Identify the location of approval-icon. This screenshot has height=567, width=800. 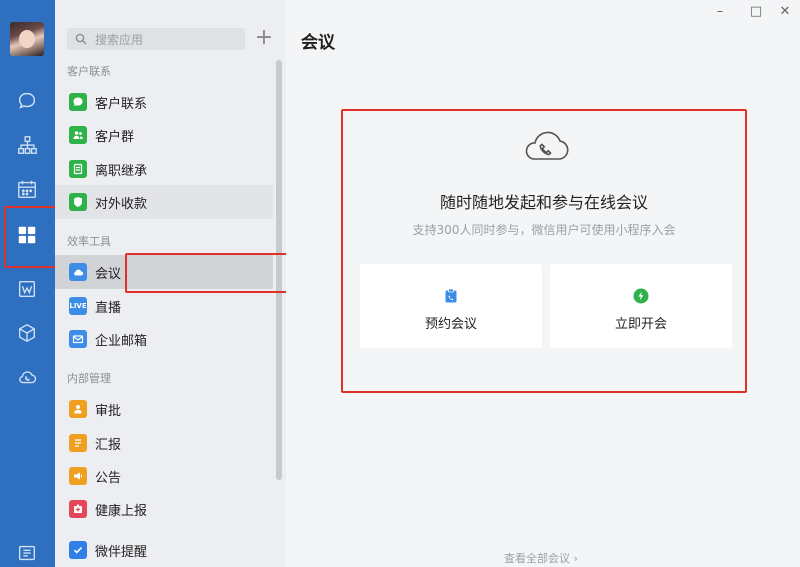
(78, 409).